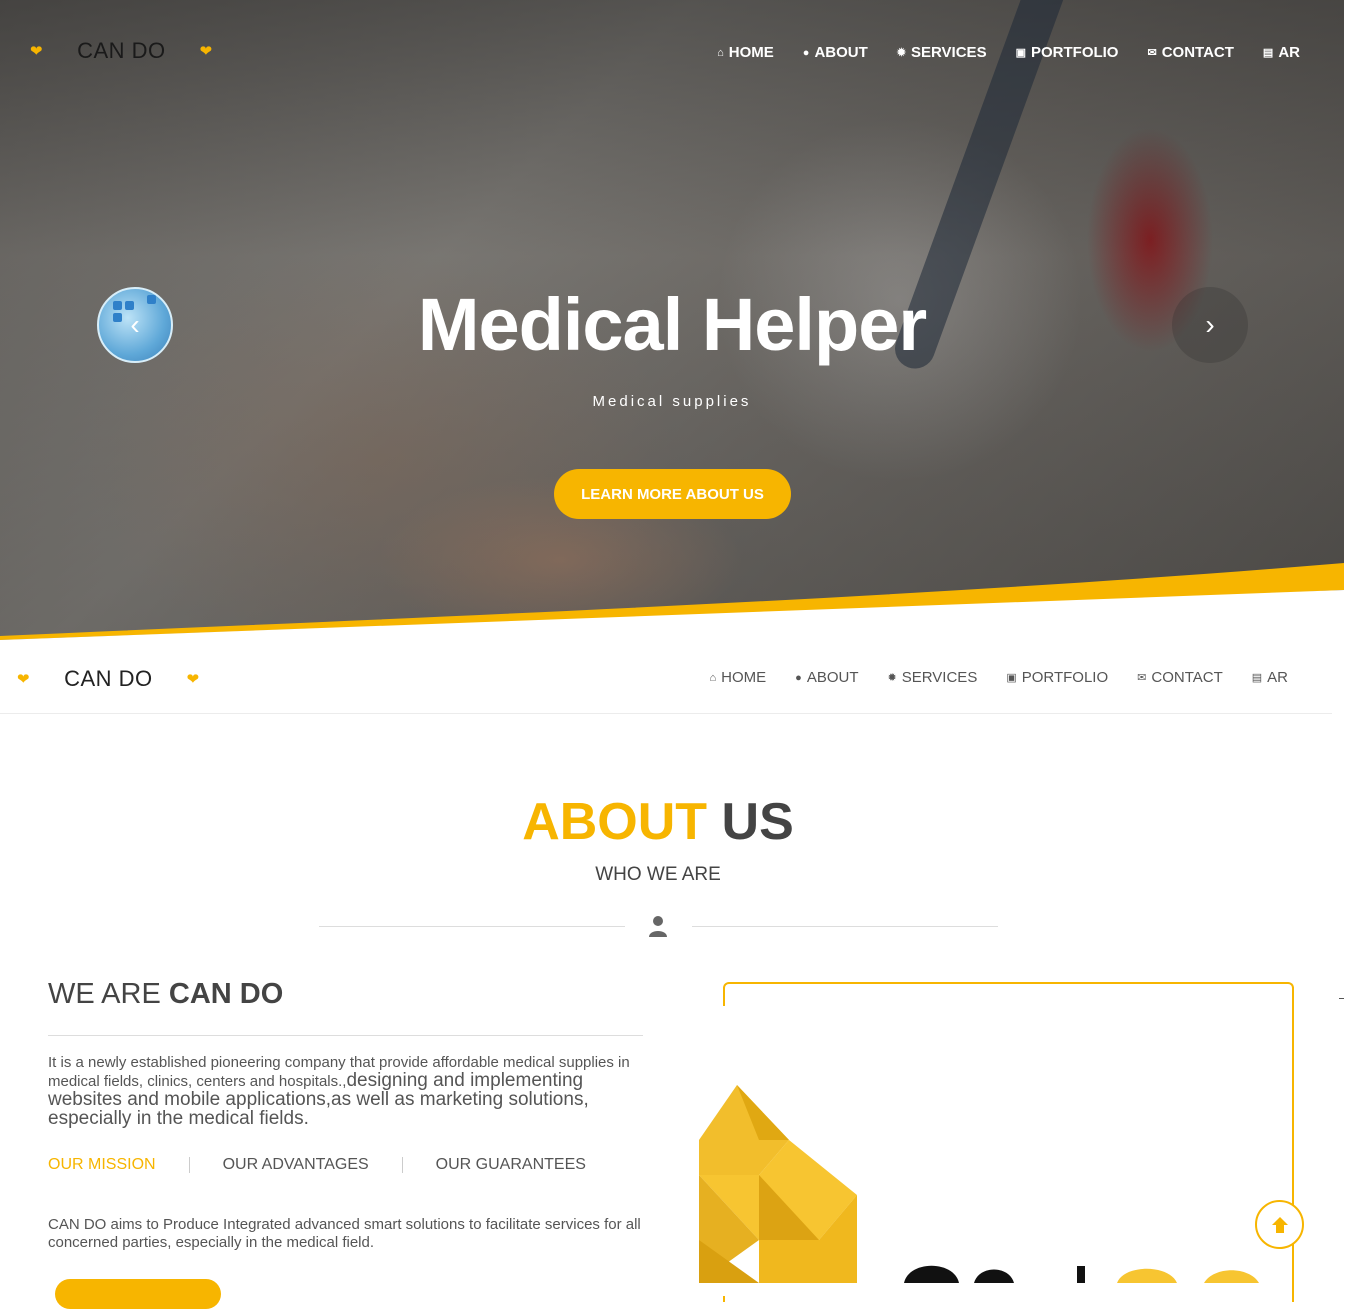  I want to click on learn-more-button: LEARN MORE ABOUT US, so click(672, 494).